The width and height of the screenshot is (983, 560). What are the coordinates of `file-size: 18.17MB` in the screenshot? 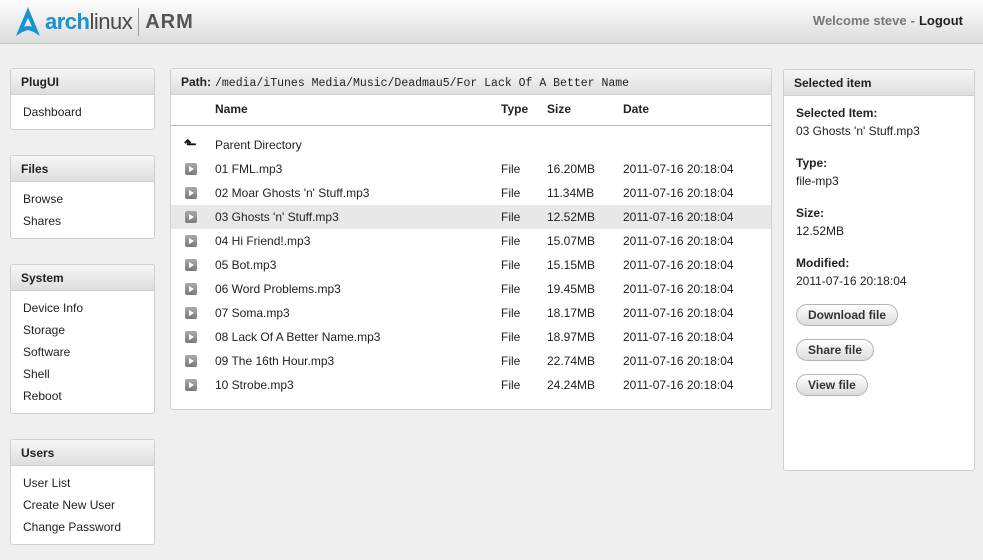 It's located at (571, 313).